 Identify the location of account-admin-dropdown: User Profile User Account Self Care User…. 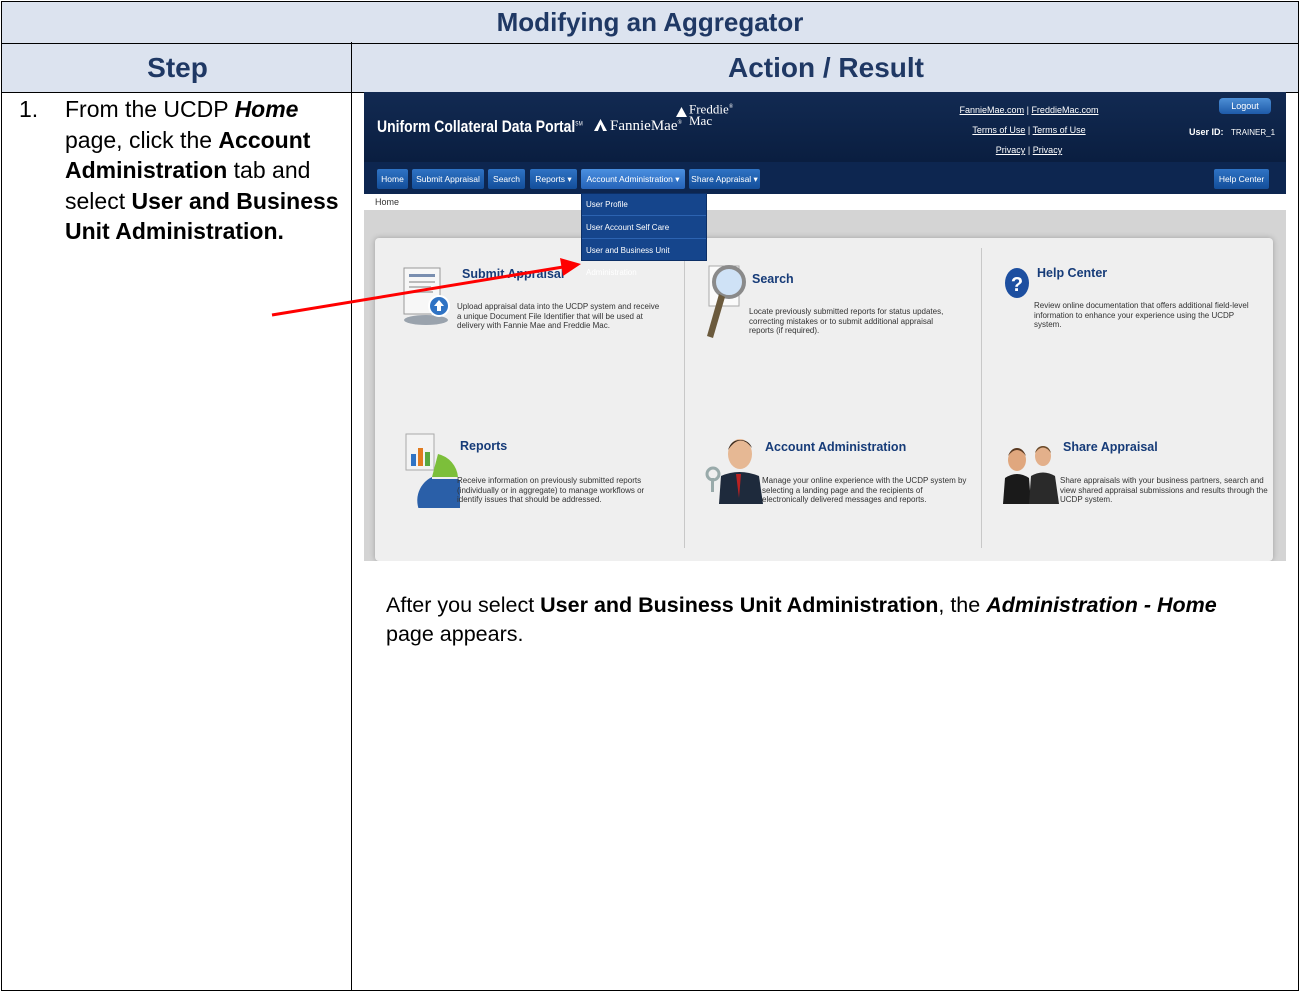
(644, 235).